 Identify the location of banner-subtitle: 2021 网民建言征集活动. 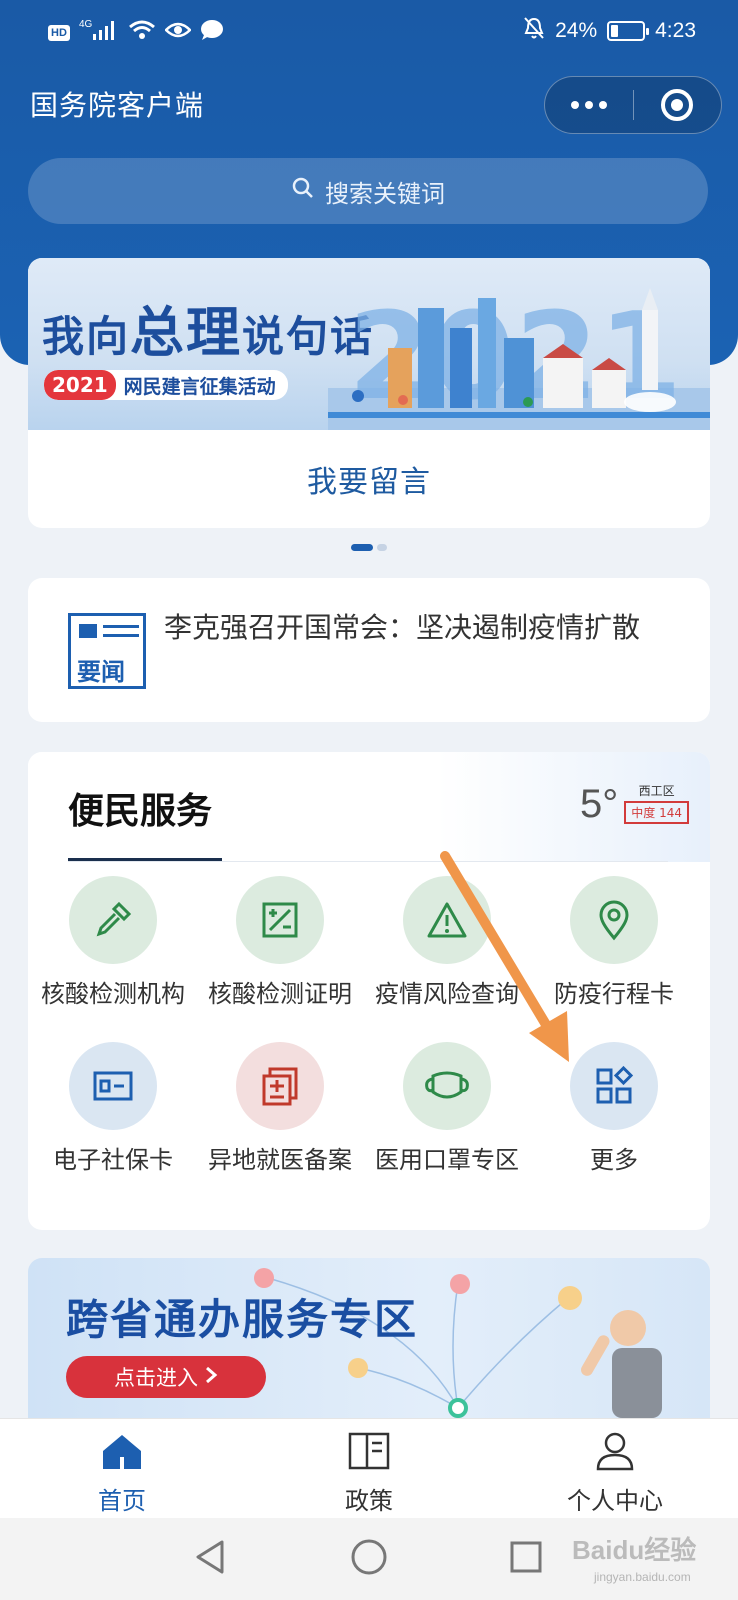
(166, 385).